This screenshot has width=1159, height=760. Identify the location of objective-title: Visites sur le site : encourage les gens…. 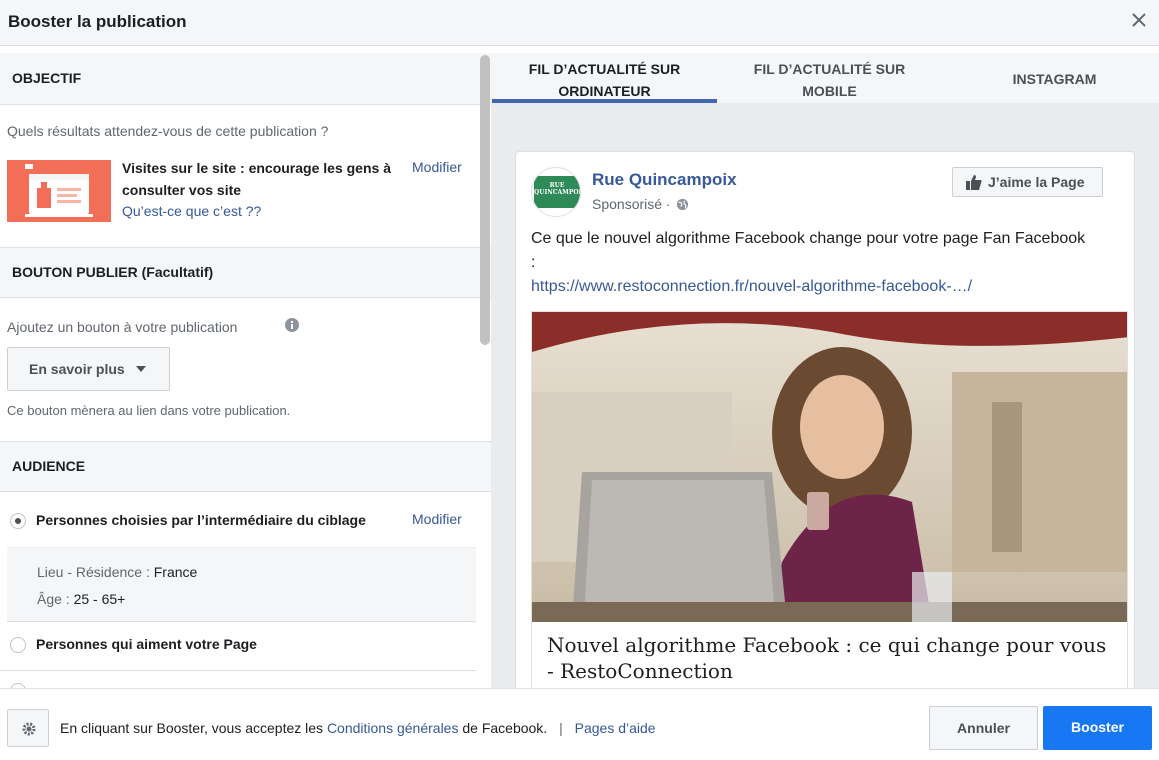
(256, 179).